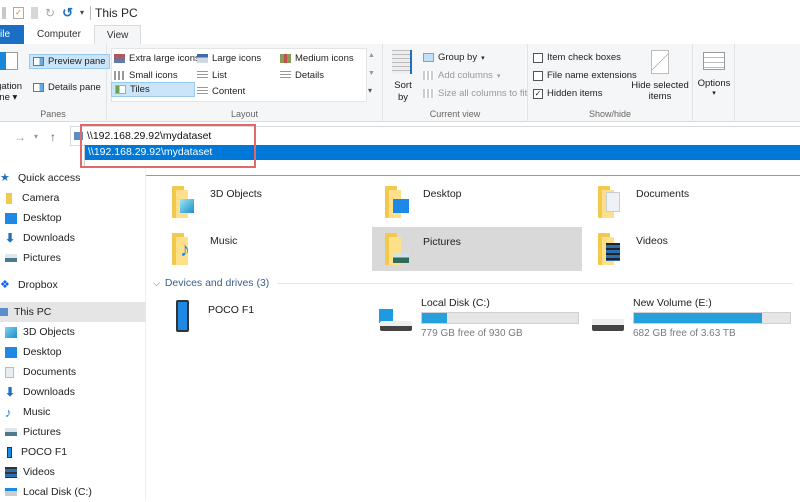 The height and width of the screenshot is (502, 800). What do you see at coordinates (41, 198) in the screenshot?
I see `sidebar-item-label: Camera` at bounding box center [41, 198].